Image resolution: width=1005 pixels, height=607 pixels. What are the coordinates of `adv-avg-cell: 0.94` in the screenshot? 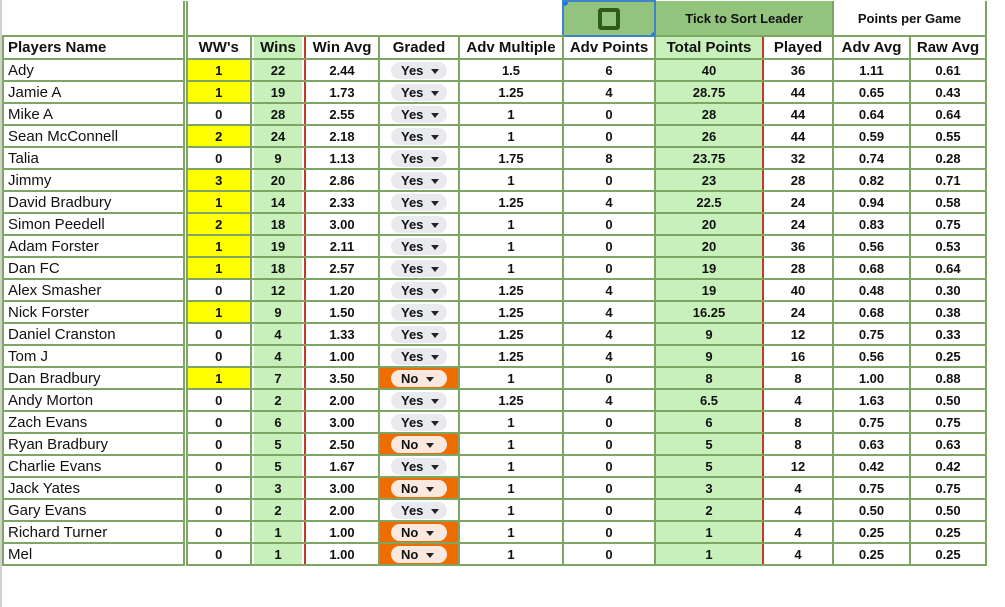 It's located at (871, 202).